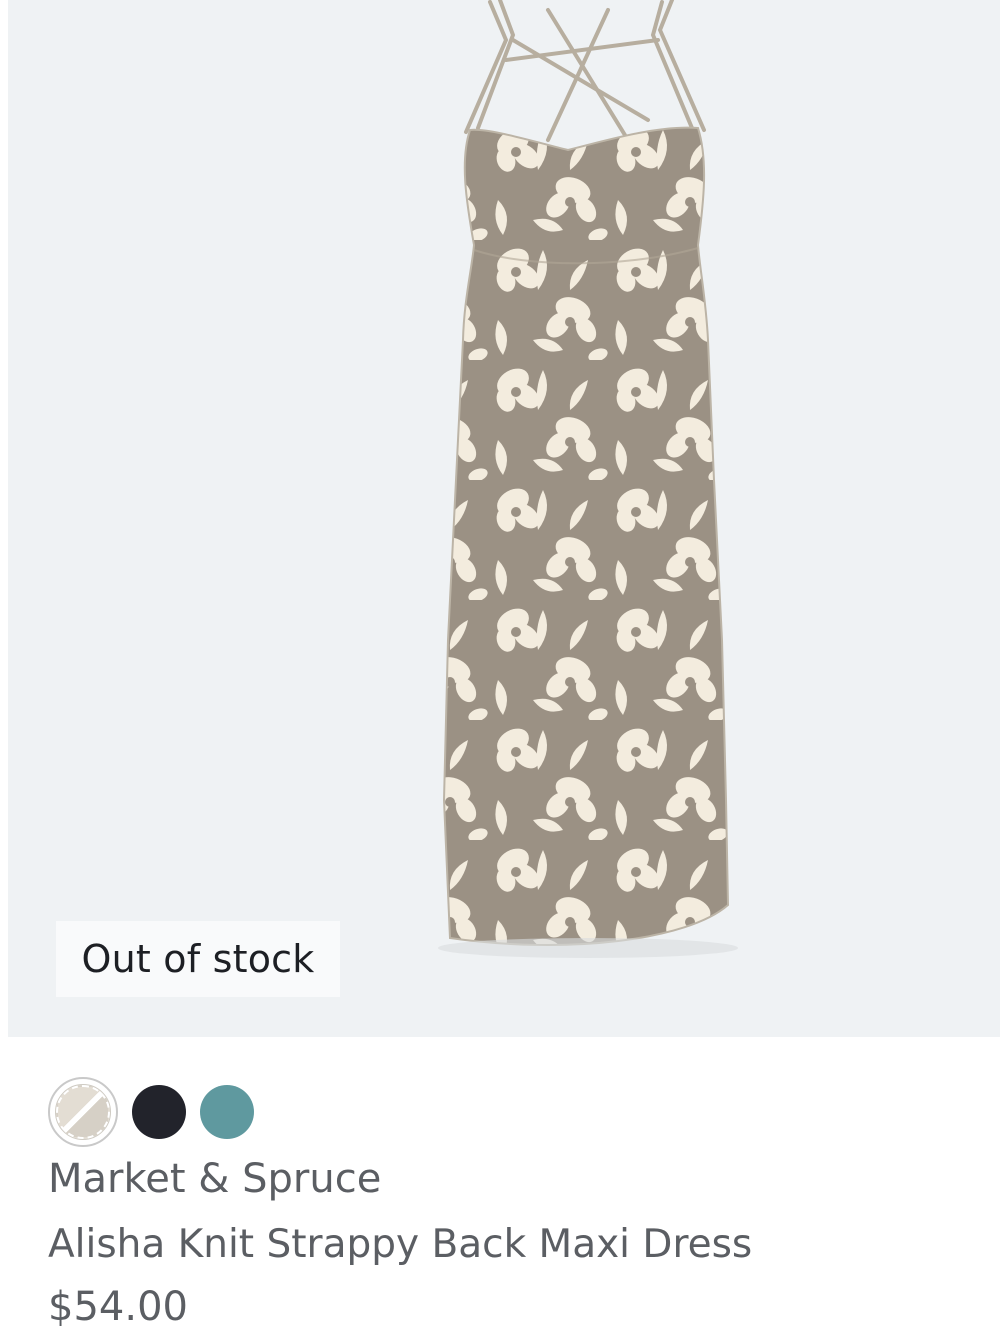 Image resolution: width=1000 pixels, height=1333 pixels. I want to click on swatch-black, so click(159, 1112).